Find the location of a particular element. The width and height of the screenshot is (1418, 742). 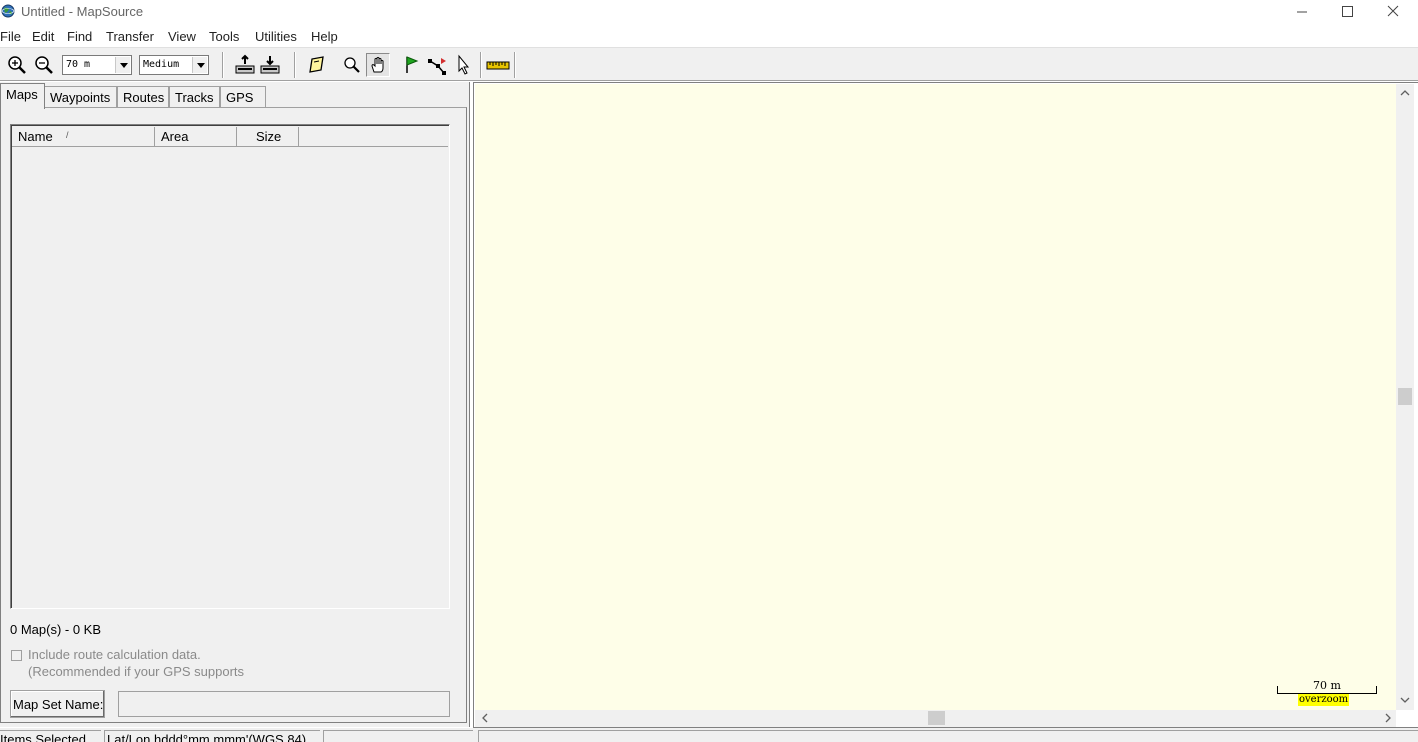

route-tool-icon is located at coordinates (437, 66).